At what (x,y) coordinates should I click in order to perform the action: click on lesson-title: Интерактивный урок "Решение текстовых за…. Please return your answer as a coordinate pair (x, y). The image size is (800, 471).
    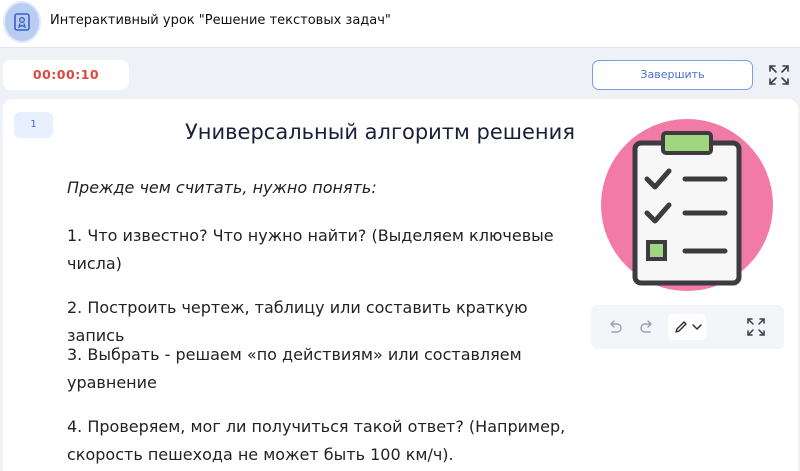
    Looking at the image, I should click on (220, 20).